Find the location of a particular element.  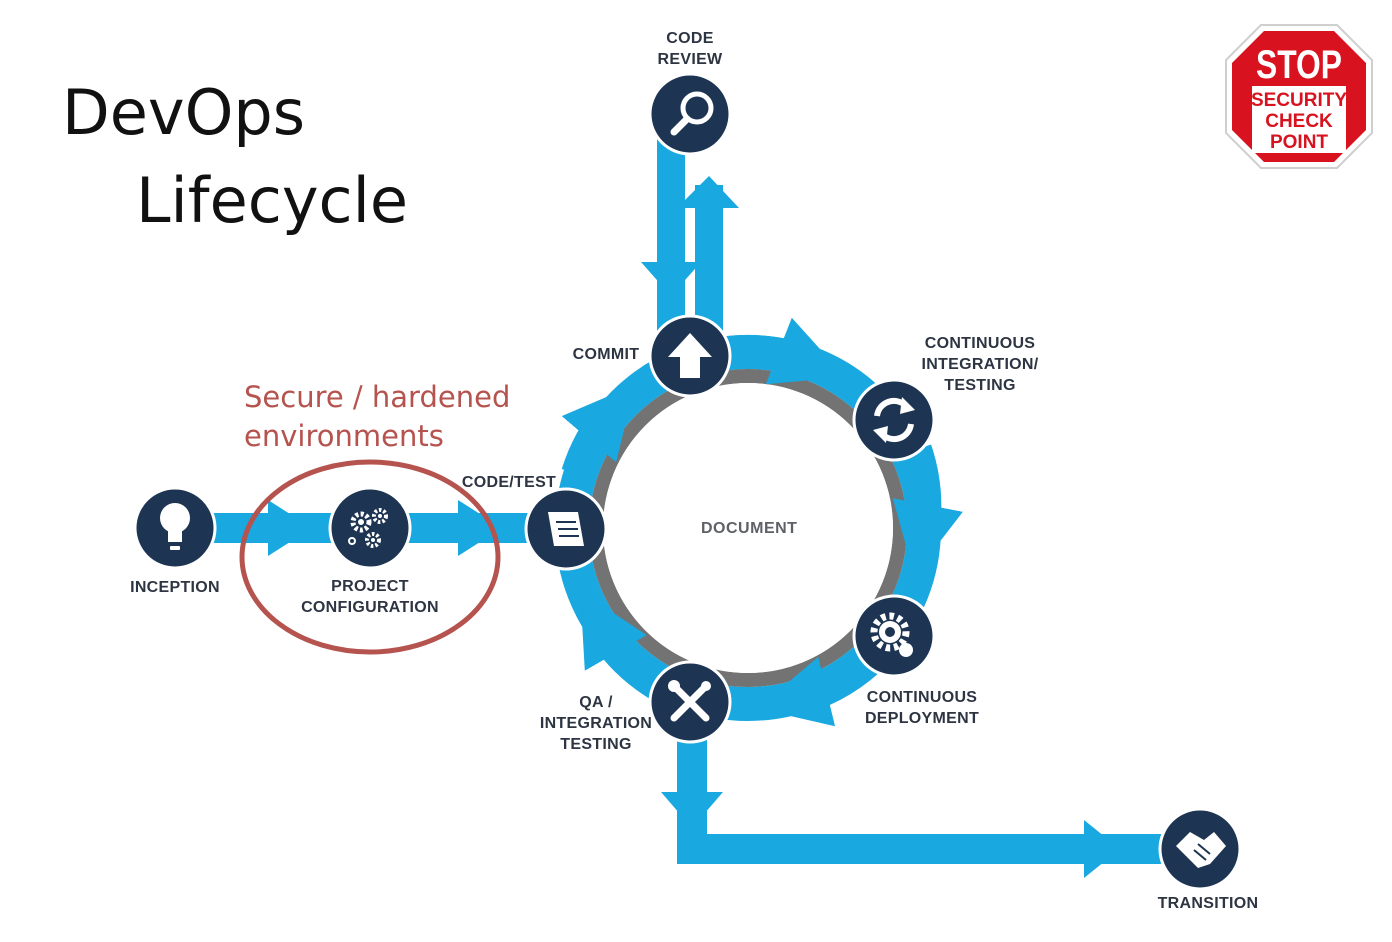

continuous-deployment-node is located at coordinates (894, 636).